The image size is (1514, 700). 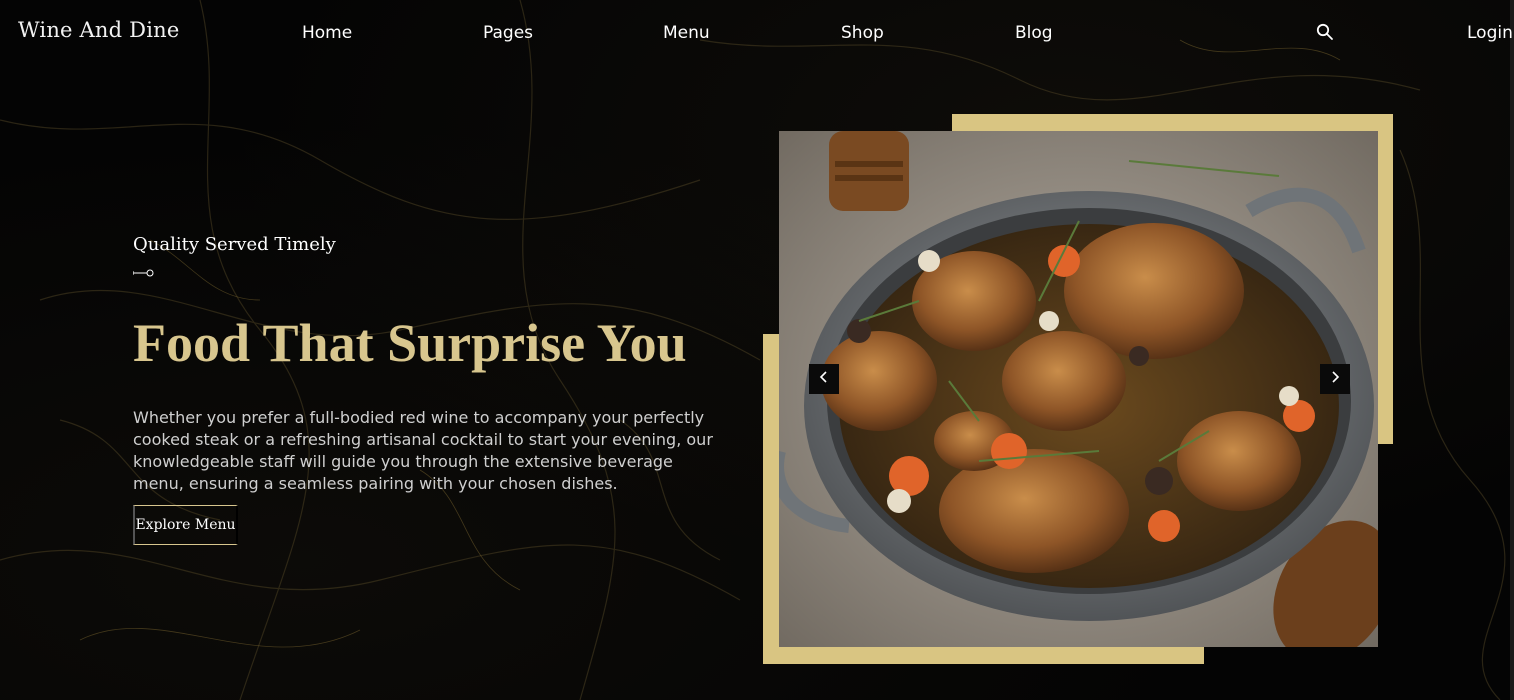 I want to click on slider-next-button, so click(x=1335, y=379).